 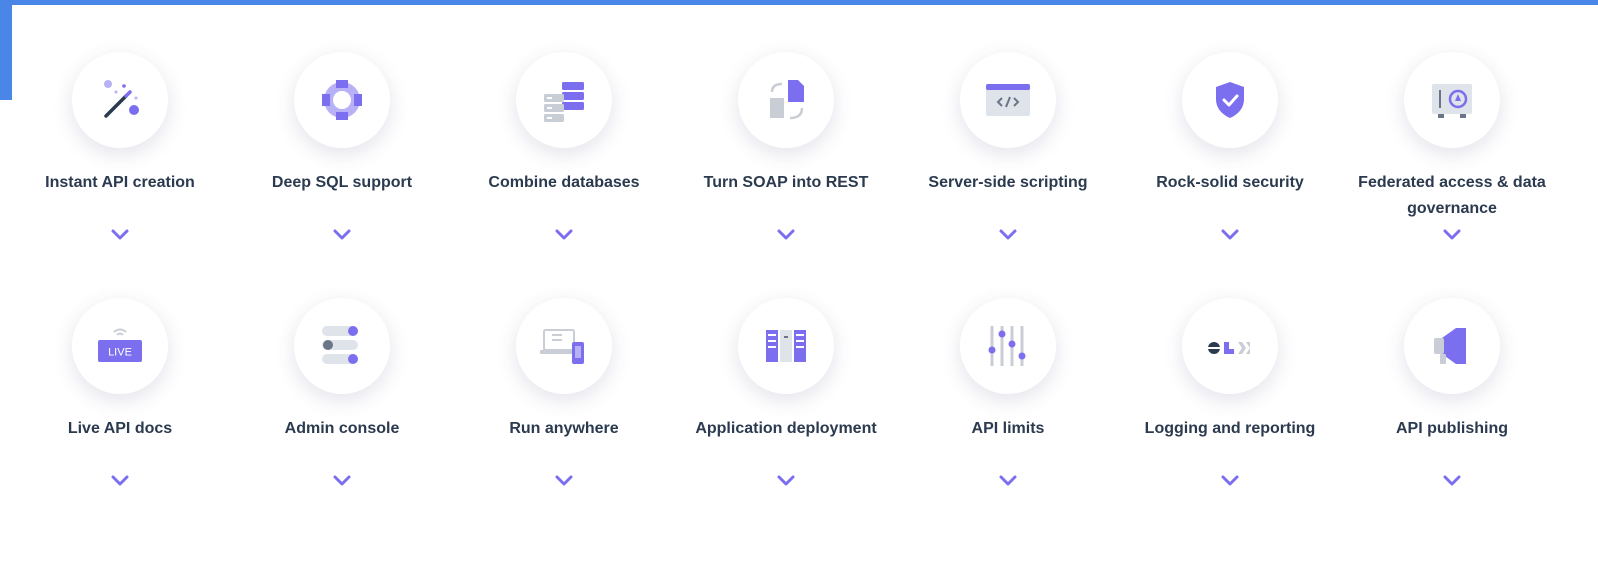 I want to click on feature-icon-circle: LIVE, so click(x=120, y=346).